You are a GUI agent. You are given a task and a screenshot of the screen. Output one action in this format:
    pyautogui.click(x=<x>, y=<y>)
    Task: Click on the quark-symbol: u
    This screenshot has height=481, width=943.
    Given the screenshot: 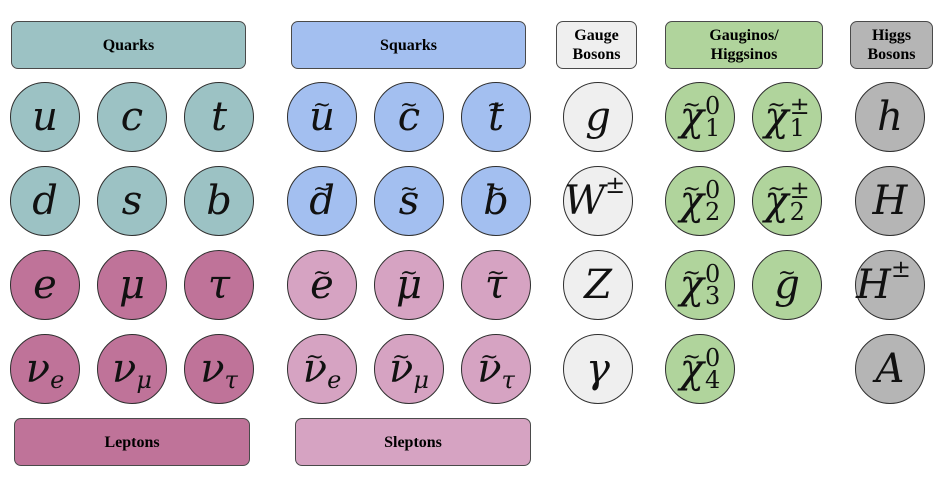 What is the action you would take?
    pyautogui.click(x=45, y=117)
    